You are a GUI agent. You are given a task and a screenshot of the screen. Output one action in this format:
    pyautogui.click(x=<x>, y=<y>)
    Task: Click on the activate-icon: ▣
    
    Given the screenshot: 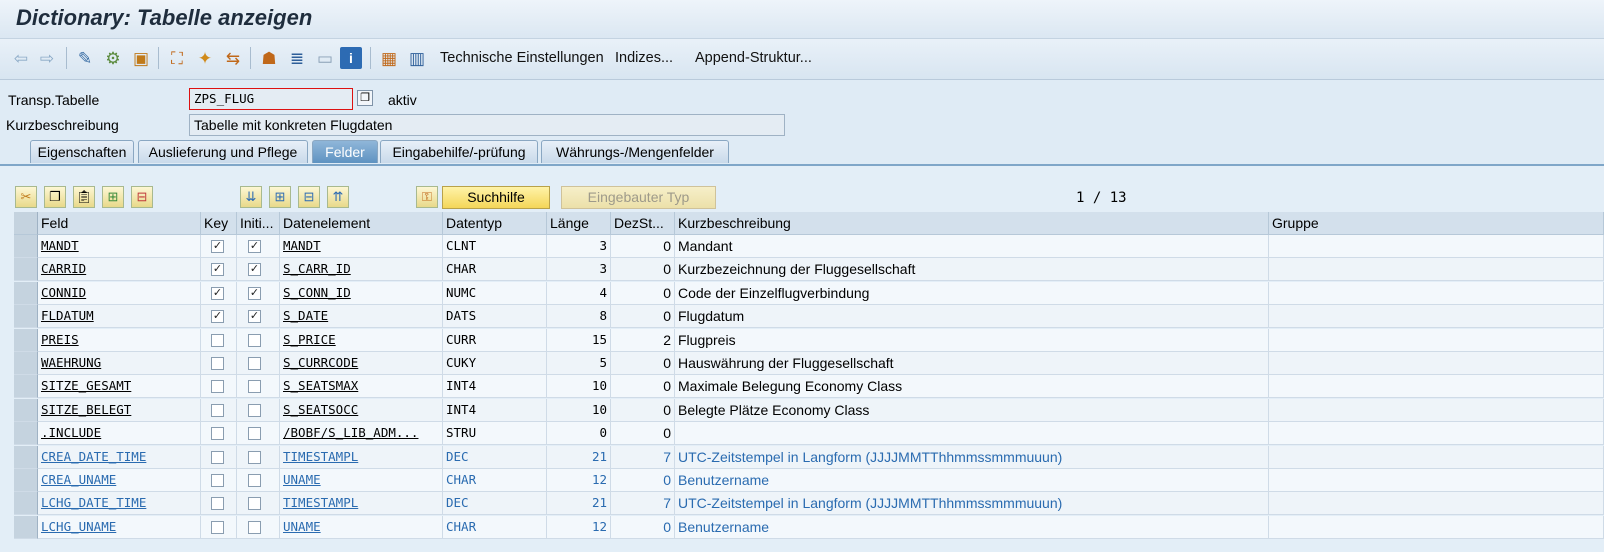 What is the action you would take?
    pyautogui.click(x=141, y=58)
    